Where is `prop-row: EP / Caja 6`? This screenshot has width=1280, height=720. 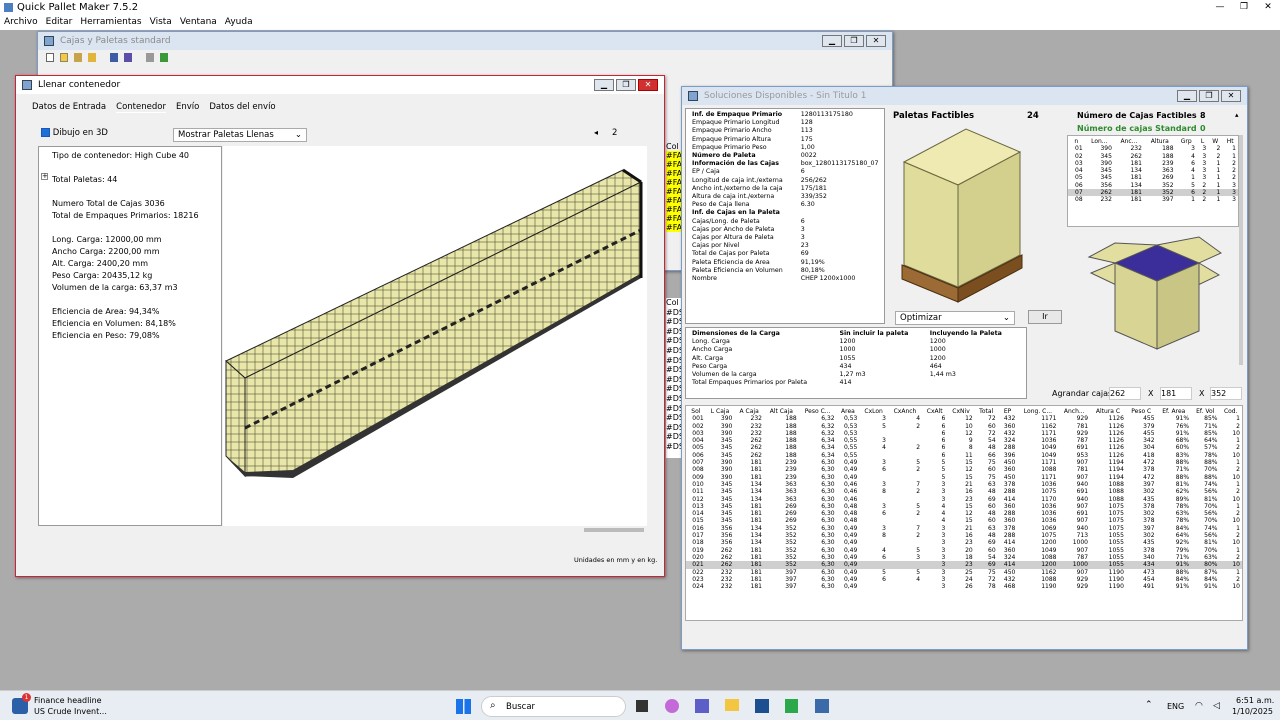 prop-row: EP / Caja 6 is located at coordinates (785, 172).